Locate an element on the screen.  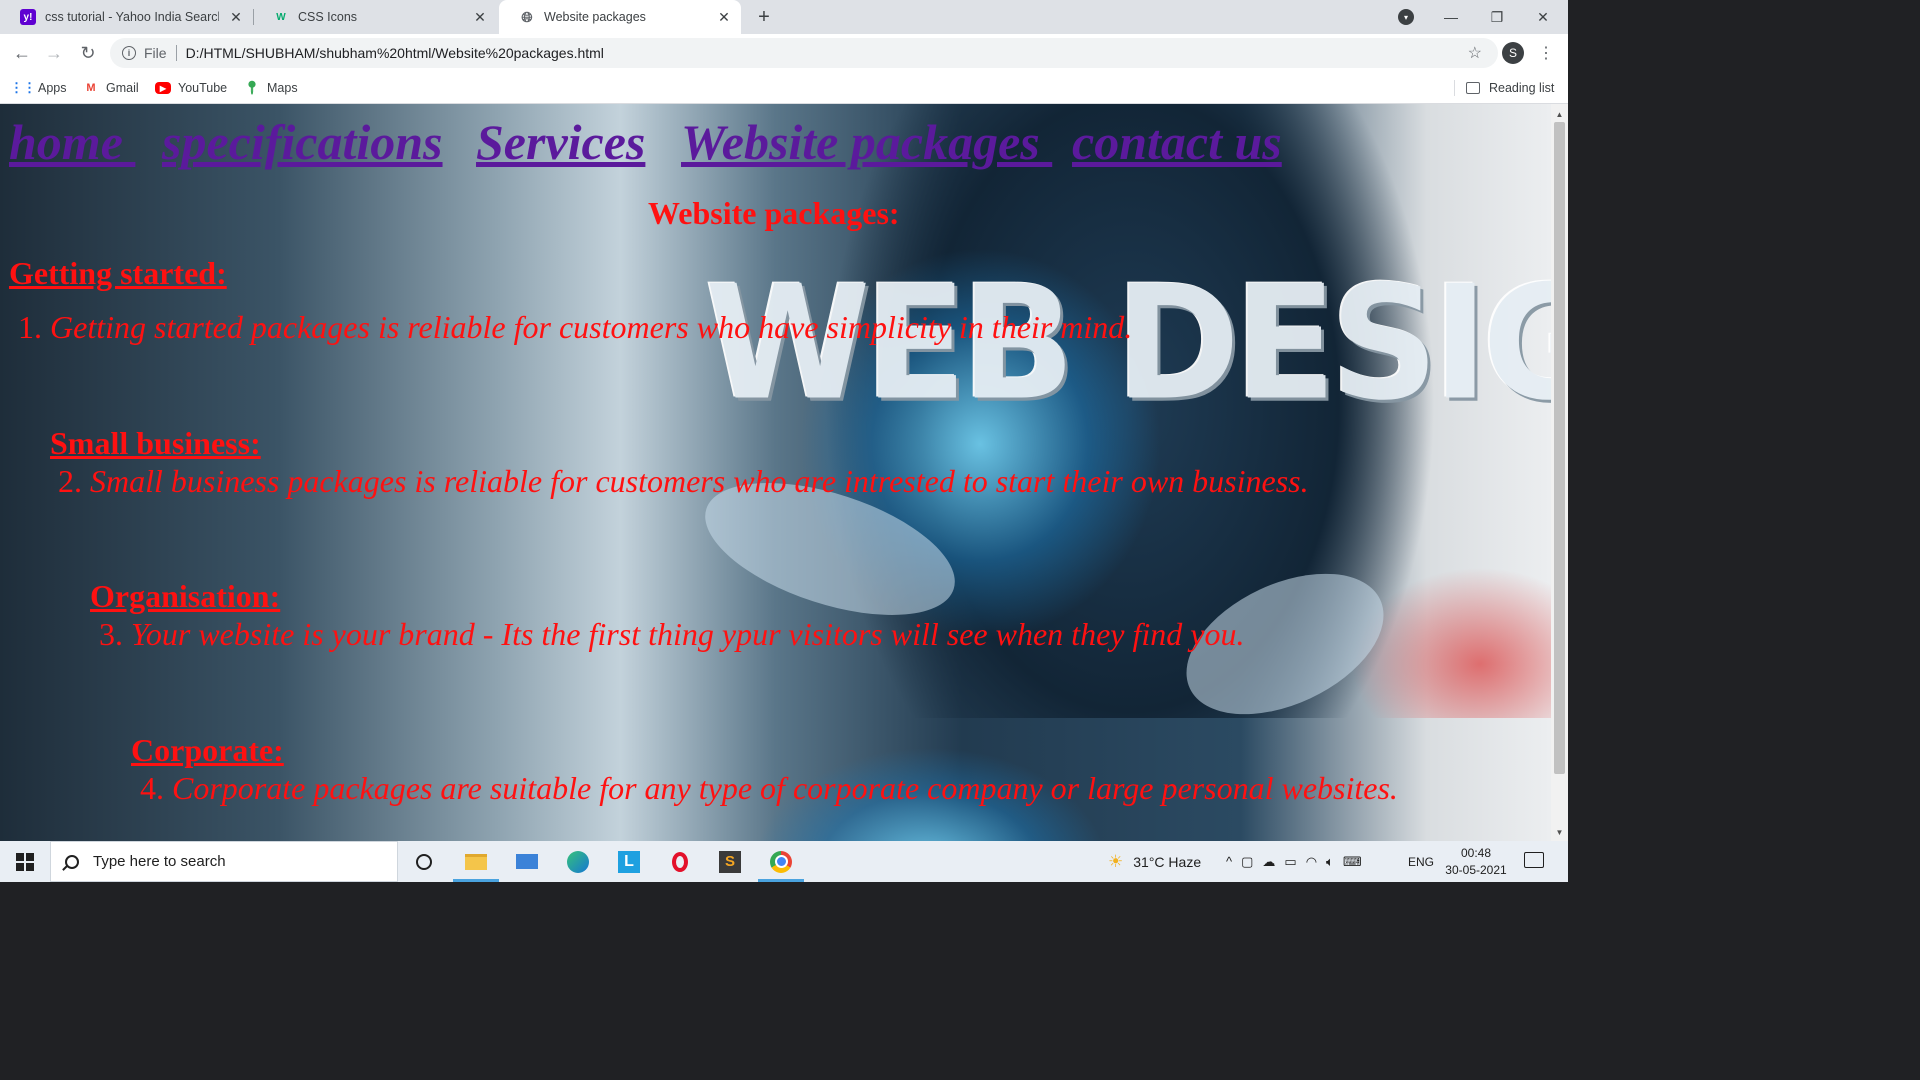
globe-icon: 🌐︎ is located at coordinates (527, 16).